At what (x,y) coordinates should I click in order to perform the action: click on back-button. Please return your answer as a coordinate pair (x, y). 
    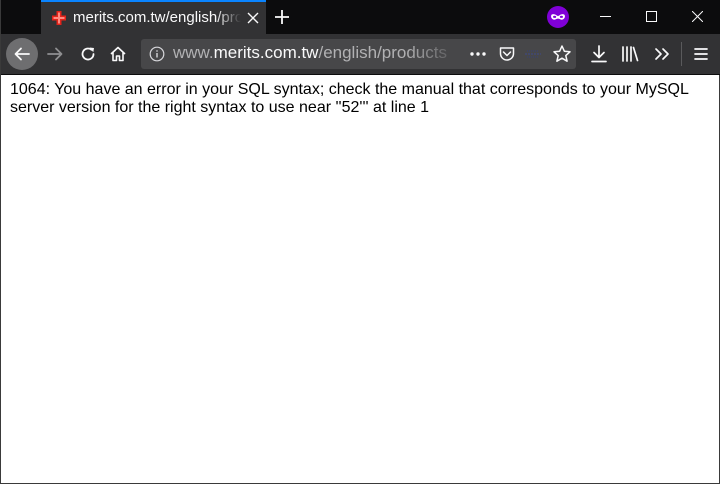
    Looking at the image, I should click on (22, 54).